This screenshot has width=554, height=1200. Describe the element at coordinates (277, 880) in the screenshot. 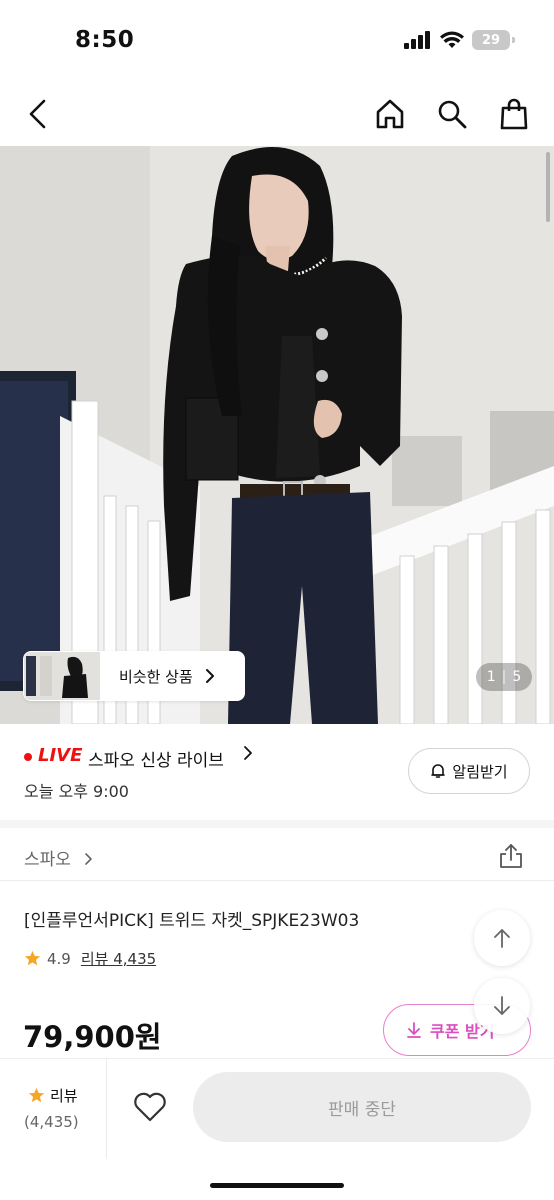

I see `divider` at that location.